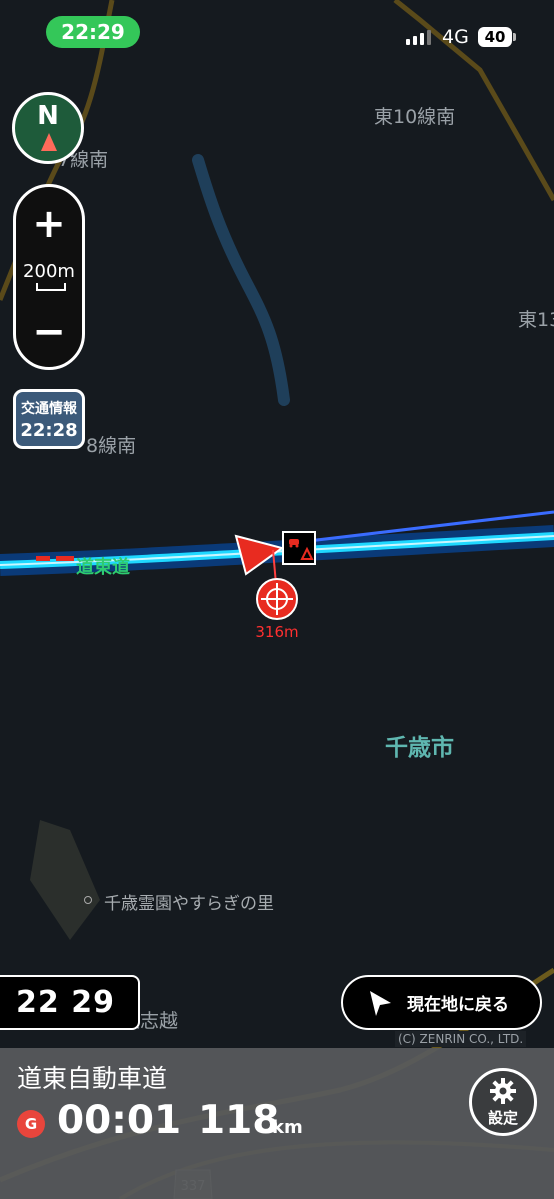 This screenshot has height=1199, width=554. What do you see at coordinates (49, 409) in the screenshot?
I see `traffic-info-title: 交通情報` at bounding box center [49, 409].